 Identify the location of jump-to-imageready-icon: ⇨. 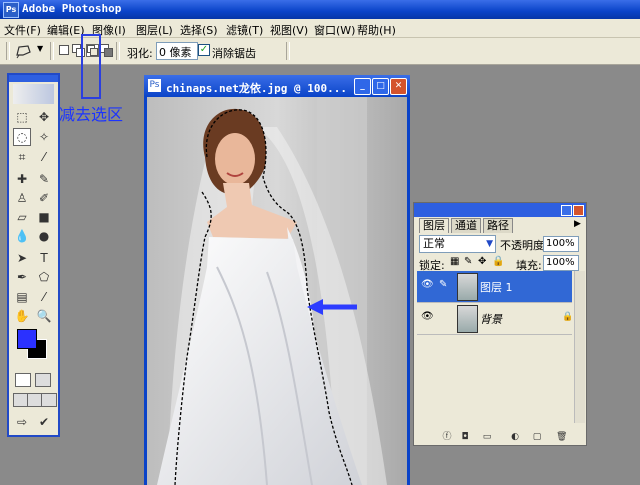
(22, 422).